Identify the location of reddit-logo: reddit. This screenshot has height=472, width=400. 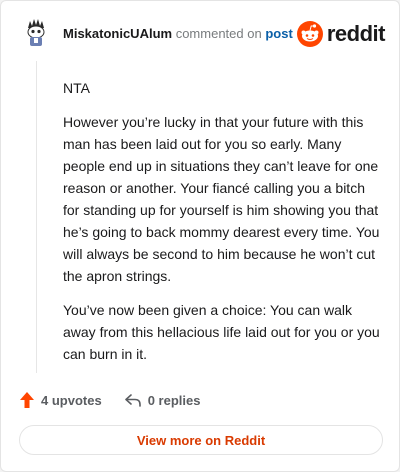
(341, 34).